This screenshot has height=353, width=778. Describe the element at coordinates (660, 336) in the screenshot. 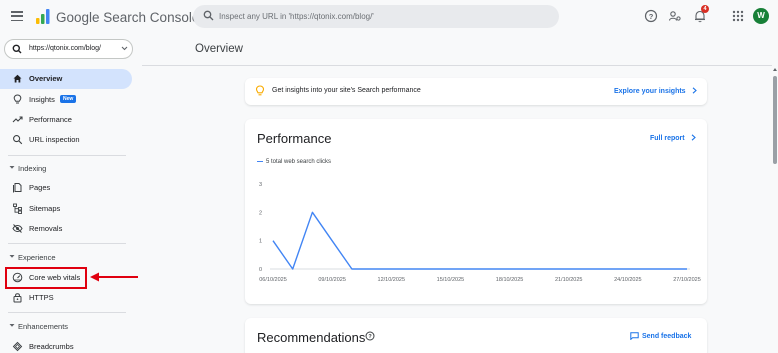

I see `send-feedback-link: Send feedback` at that location.